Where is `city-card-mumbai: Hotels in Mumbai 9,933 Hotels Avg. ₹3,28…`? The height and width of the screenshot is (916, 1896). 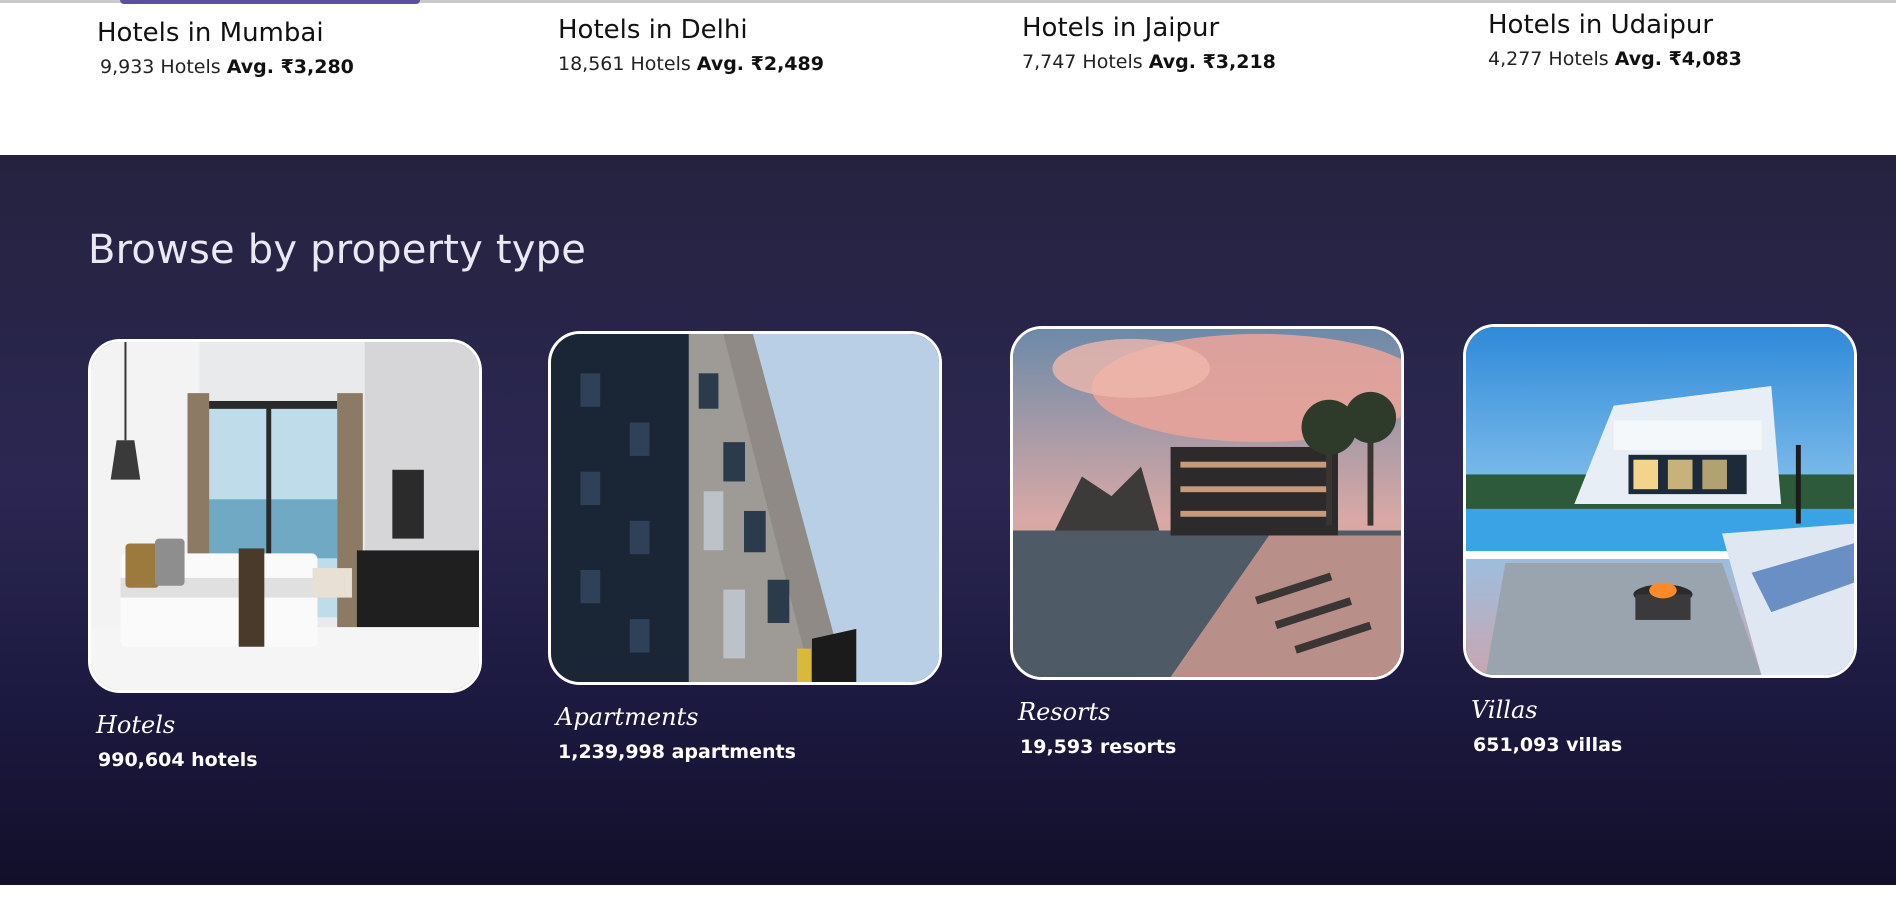 city-card-mumbai: Hotels in Mumbai 9,933 Hotels Avg. ₹3,28… is located at coordinates (225, 48).